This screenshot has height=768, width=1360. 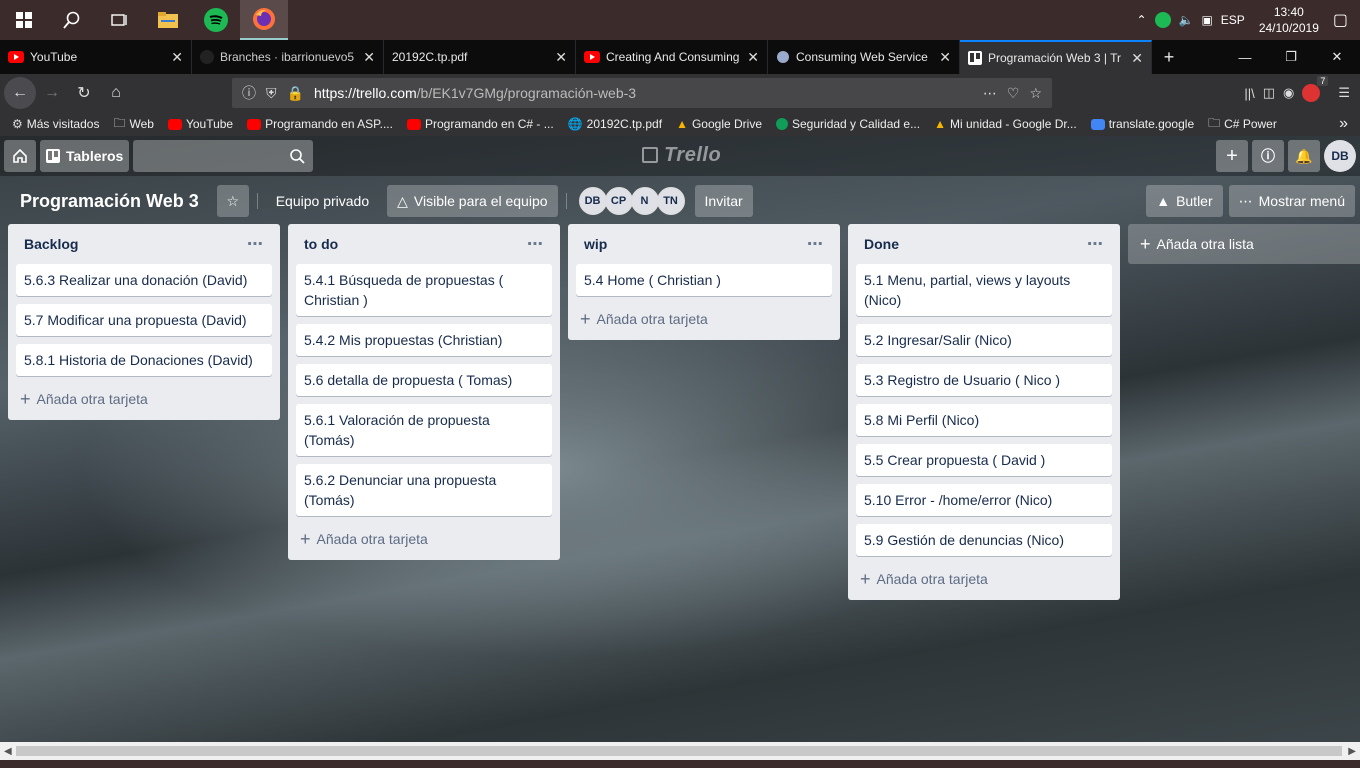 What do you see at coordinates (644, 201) in the screenshot?
I see `member-avatar: N` at bounding box center [644, 201].